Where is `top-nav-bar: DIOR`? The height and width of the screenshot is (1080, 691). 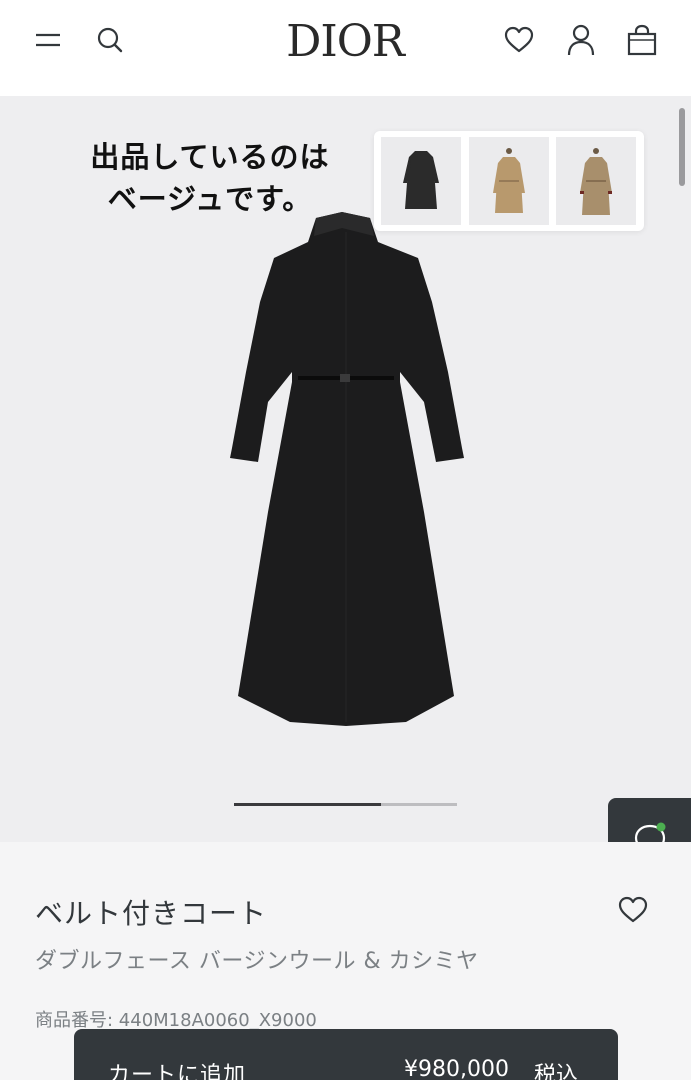 top-nav-bar: DIOR is located at coordinates (345, 48).